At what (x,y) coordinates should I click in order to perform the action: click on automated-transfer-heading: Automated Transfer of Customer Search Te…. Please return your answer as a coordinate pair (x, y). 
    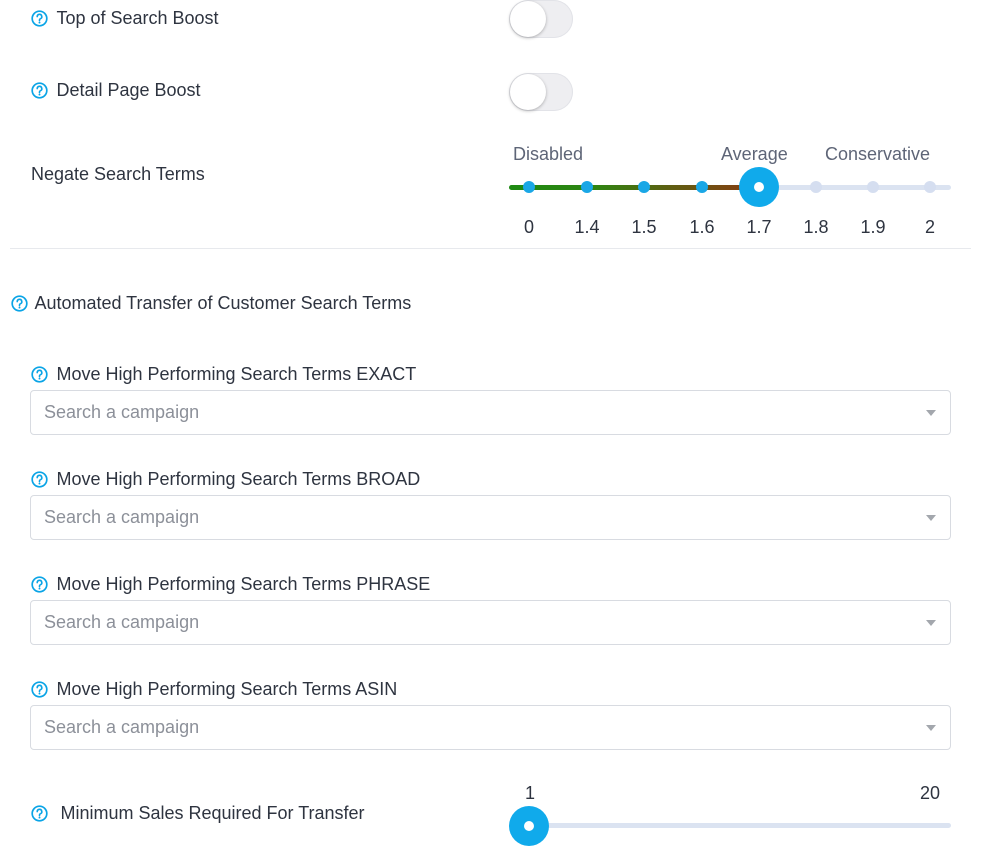
    Looking at the image, I should click on (211, 303).